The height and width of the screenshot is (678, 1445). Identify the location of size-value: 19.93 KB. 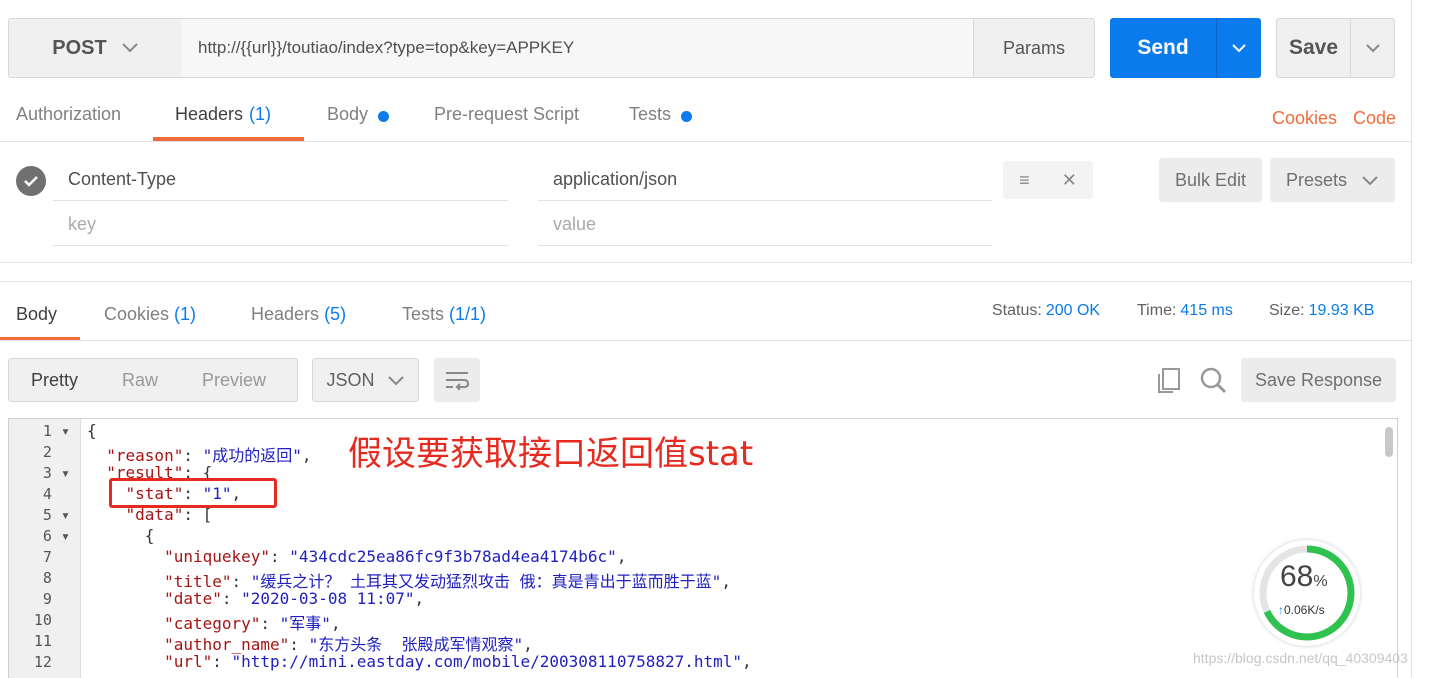
(1341, 310).